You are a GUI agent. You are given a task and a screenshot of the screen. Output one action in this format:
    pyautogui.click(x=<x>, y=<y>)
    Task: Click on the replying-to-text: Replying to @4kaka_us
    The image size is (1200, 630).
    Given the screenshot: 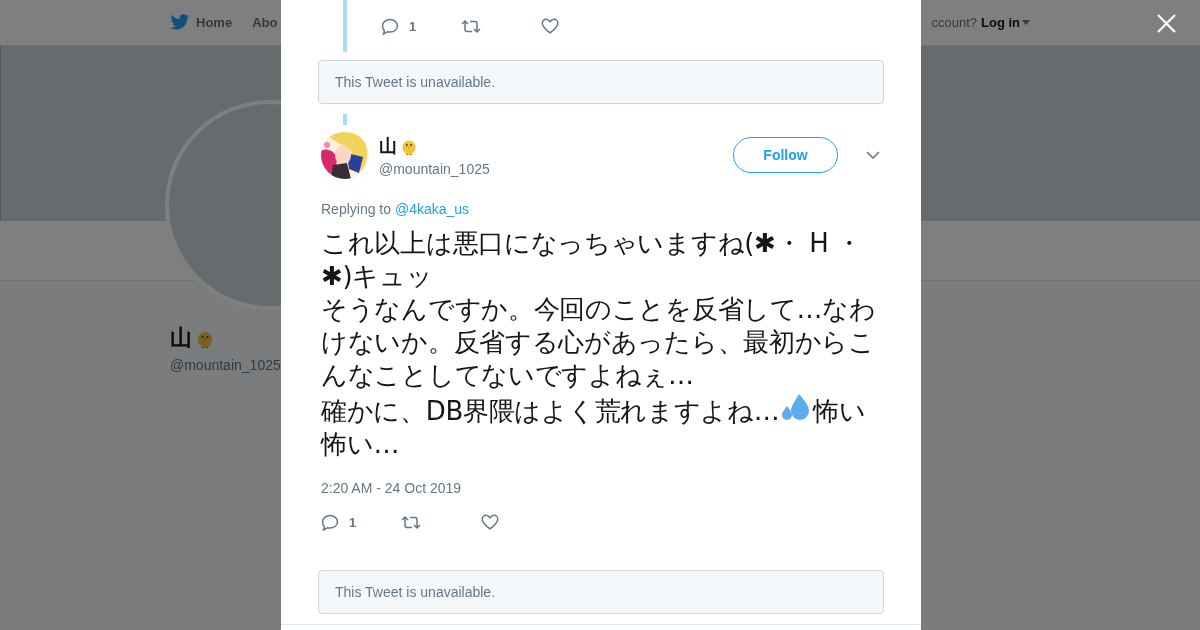 What is the action you would take?
    pyautogui.click(x=396, y=209)
    